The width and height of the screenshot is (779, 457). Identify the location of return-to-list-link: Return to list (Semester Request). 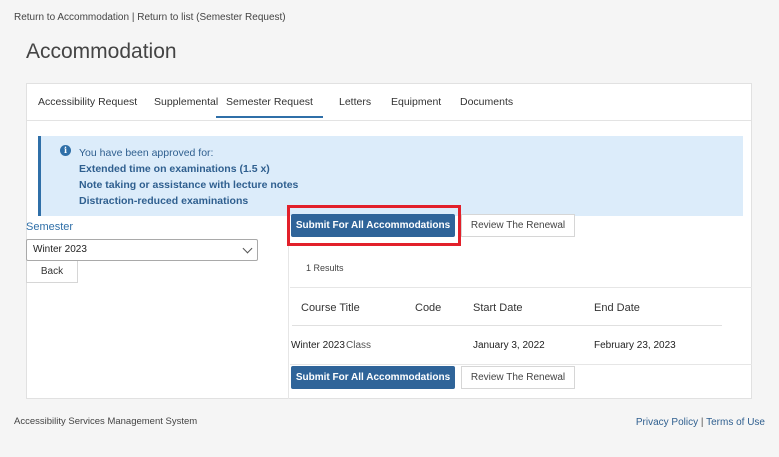
(211, 17).